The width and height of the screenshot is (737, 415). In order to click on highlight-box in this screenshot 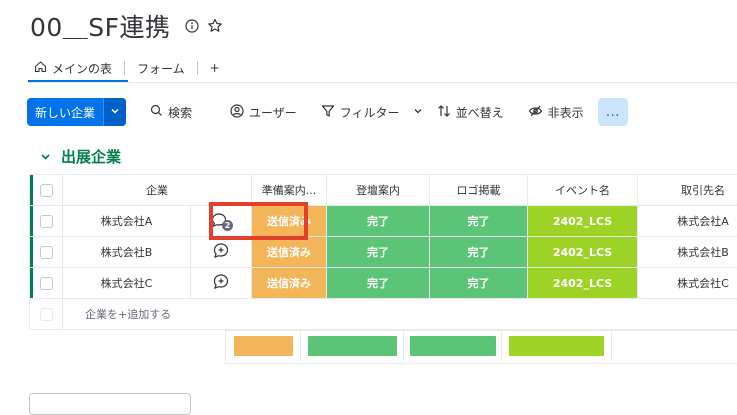, I will do `click(258, 221)`.